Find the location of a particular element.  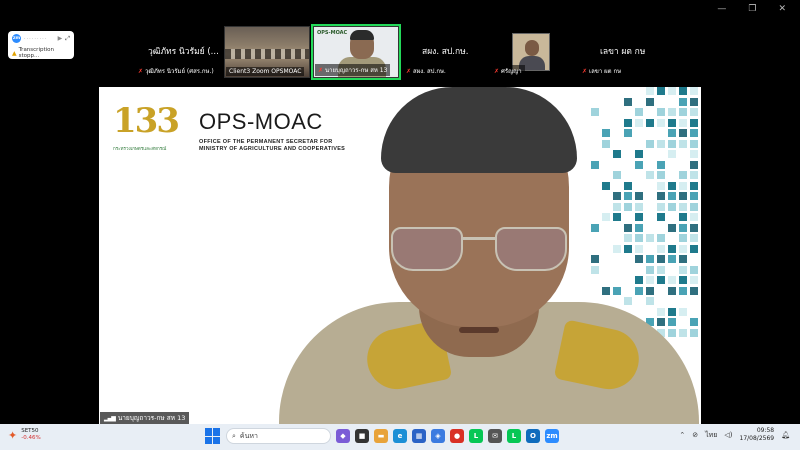

copilot-icon: ◆ is located at coordinates (343, 436).